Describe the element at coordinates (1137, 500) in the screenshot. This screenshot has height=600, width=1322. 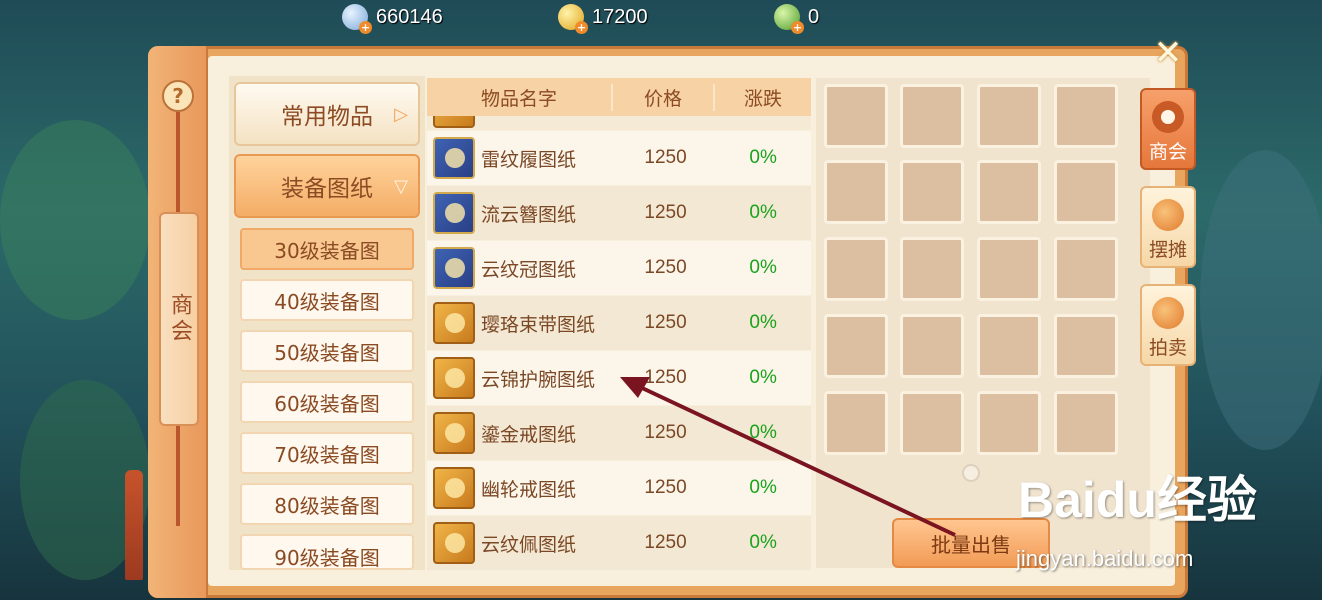
I see `watermark-logo: Baidu经验` at that location.